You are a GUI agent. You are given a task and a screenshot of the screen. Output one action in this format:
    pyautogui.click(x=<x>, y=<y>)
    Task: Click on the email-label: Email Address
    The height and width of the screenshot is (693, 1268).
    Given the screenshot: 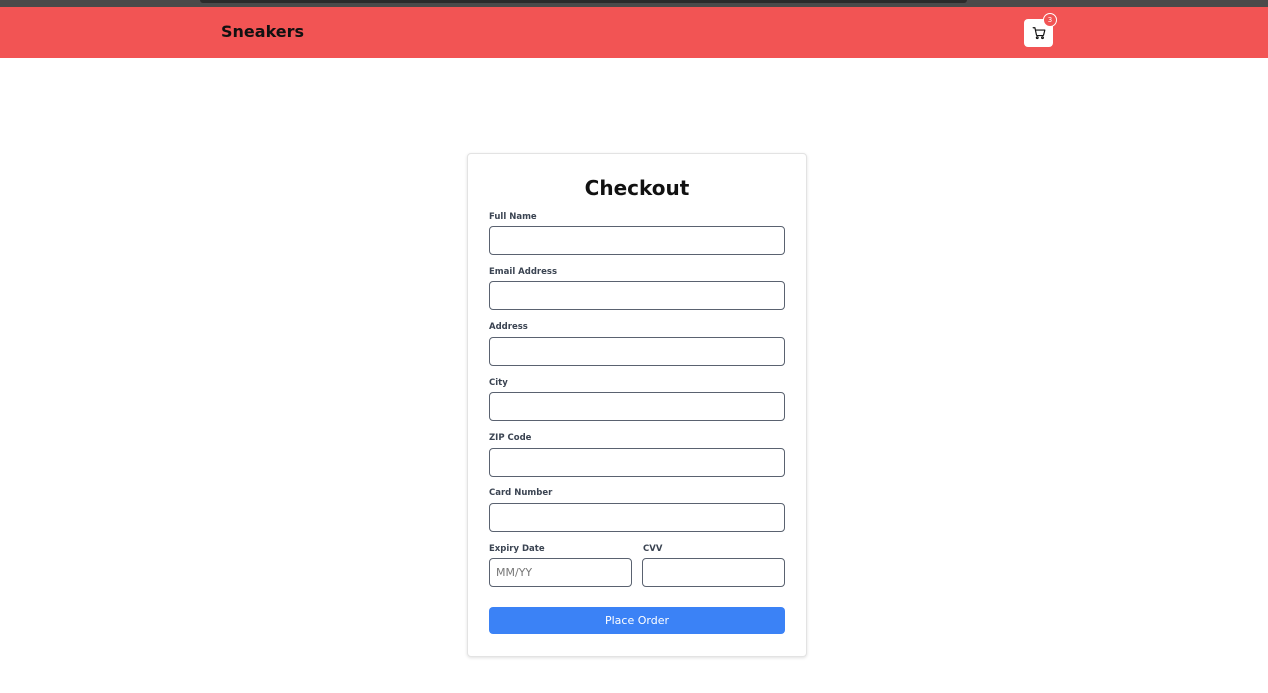 What is the action you would take?
    pyautogui.click(x=523, y=272)
    